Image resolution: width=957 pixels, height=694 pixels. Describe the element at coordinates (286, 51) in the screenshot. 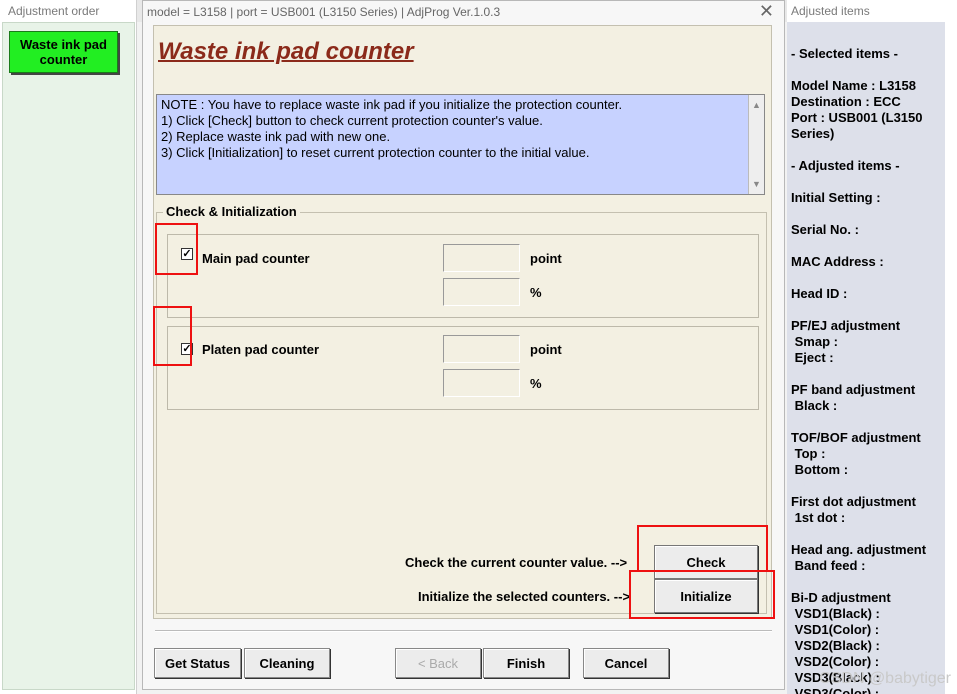

I see `page-title: Waste ink pad counter` at that location.